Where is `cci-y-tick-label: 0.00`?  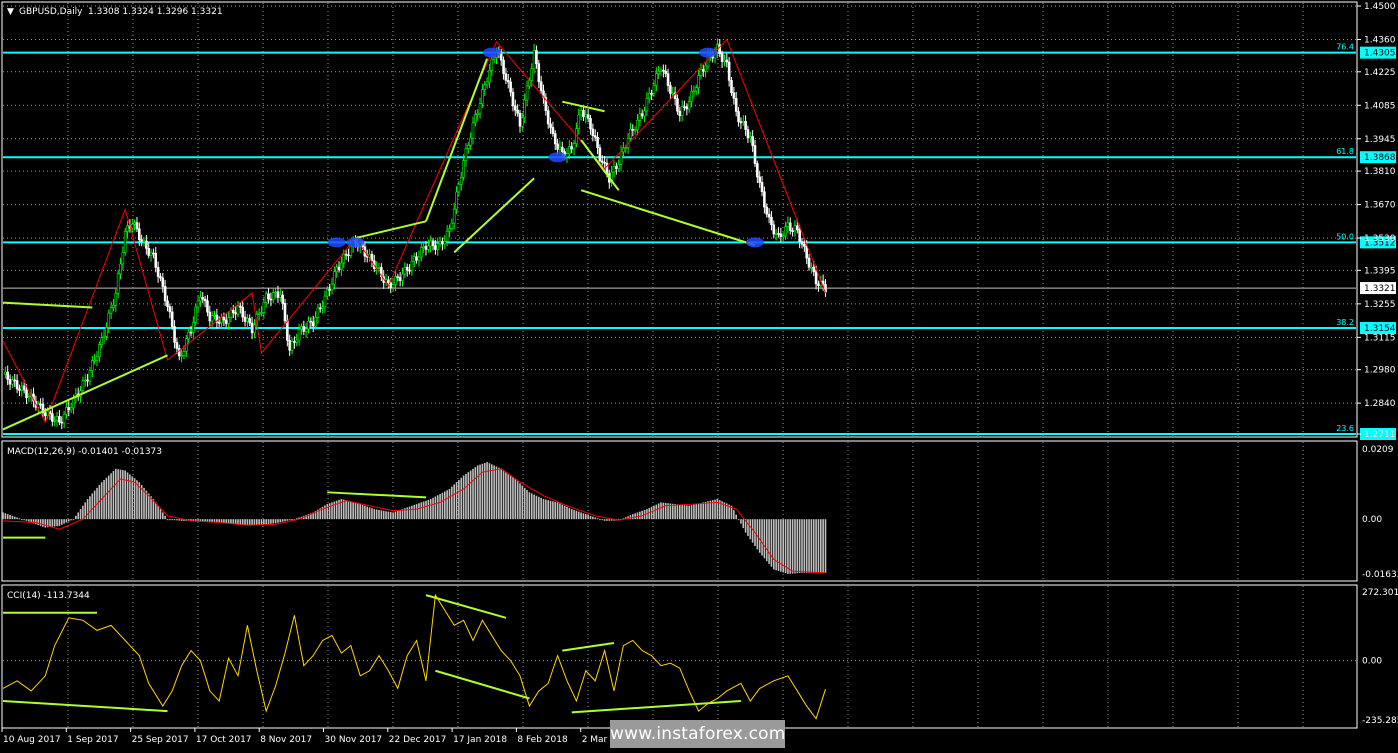 cci-y-tick-label: 0.00 is located at coordinates (1372, 662).